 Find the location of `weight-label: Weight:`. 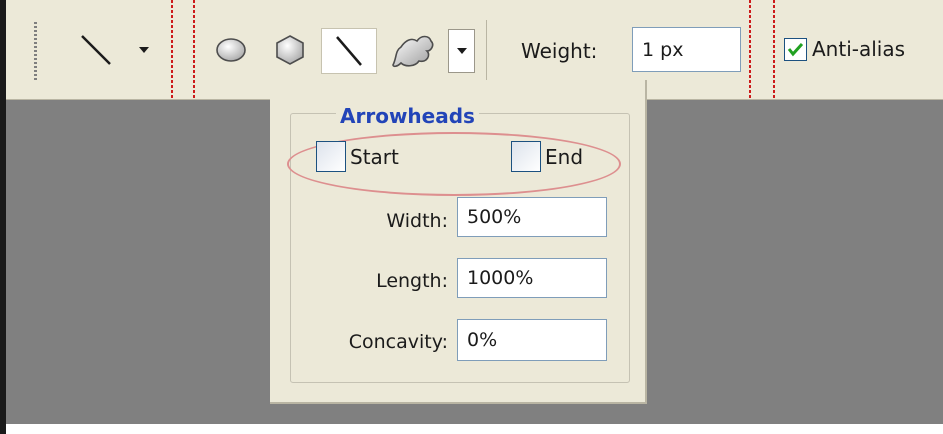

weight-label: Weight: is located at coordinates (559, 51).